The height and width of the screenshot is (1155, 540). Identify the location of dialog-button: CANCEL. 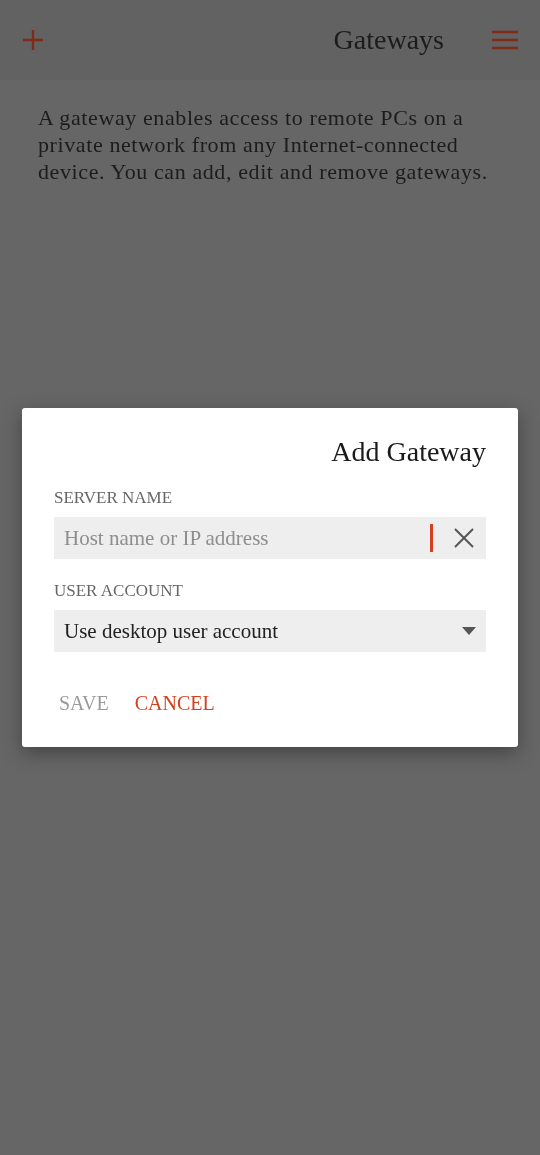
(174, 703).